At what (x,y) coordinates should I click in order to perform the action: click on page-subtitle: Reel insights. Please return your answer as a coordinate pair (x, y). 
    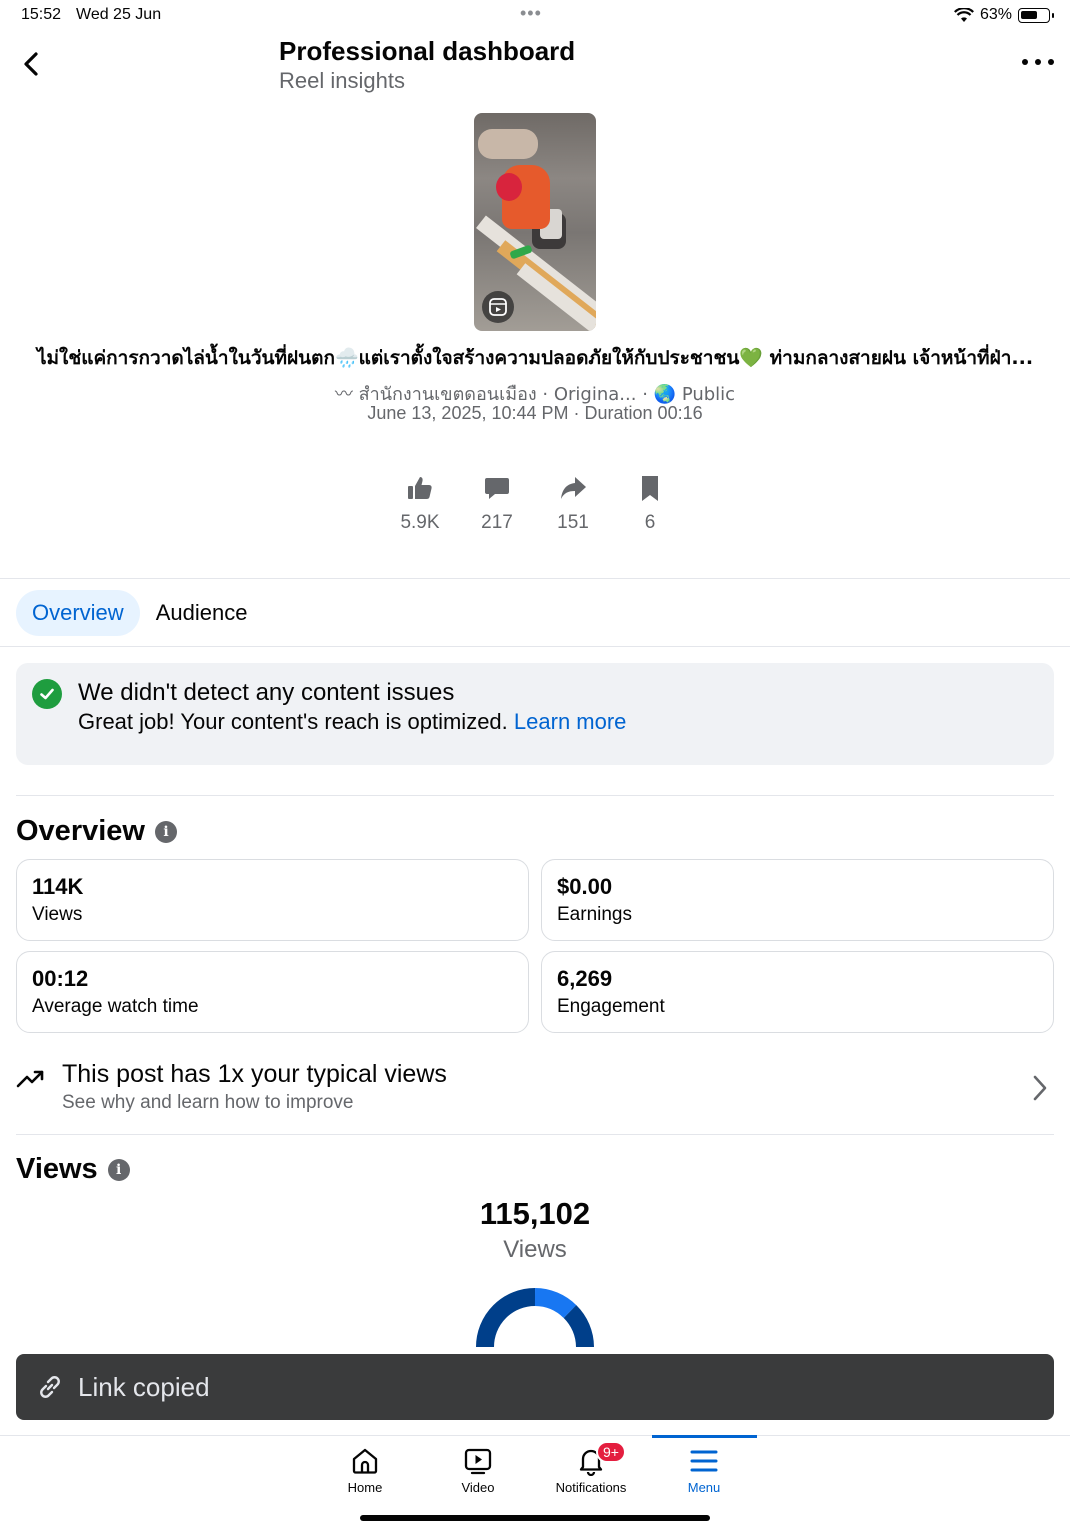
    Looking at the image, I should click on (342, 80).